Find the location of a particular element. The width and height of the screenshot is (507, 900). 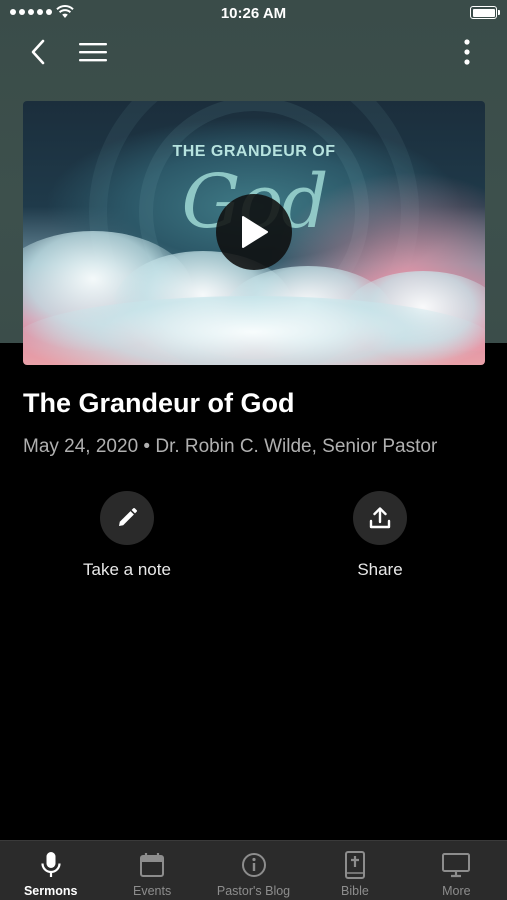

hamburger-menu-icon is located at coordinates (93, 52).